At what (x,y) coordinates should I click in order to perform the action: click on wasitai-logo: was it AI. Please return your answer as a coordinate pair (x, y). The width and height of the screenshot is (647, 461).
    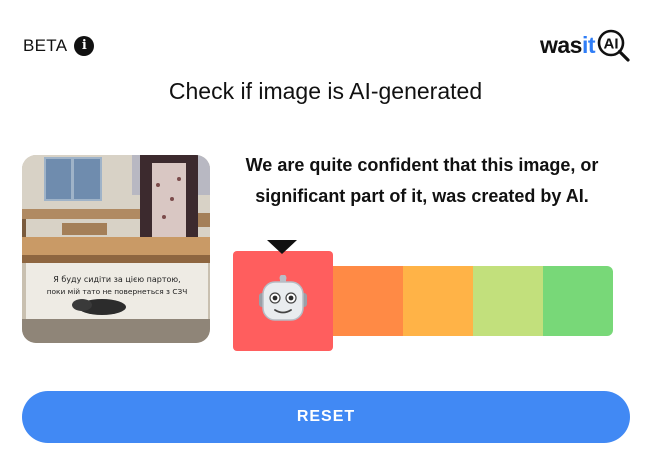
    Looking at the image, I should click on (585, 45).